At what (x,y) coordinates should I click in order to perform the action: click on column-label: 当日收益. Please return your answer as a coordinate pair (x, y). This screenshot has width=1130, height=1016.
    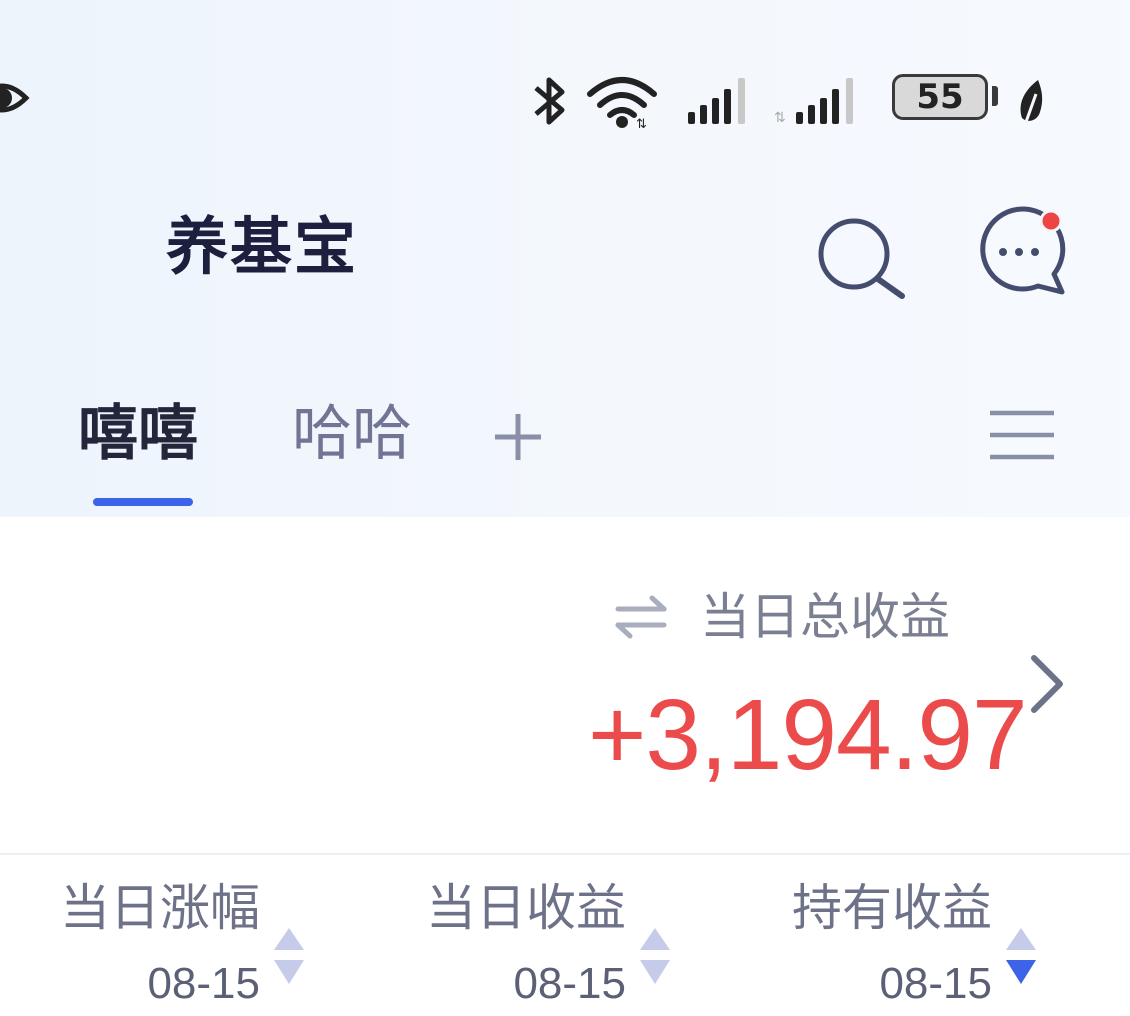
    Looking at the image, I should click on (526, 908).